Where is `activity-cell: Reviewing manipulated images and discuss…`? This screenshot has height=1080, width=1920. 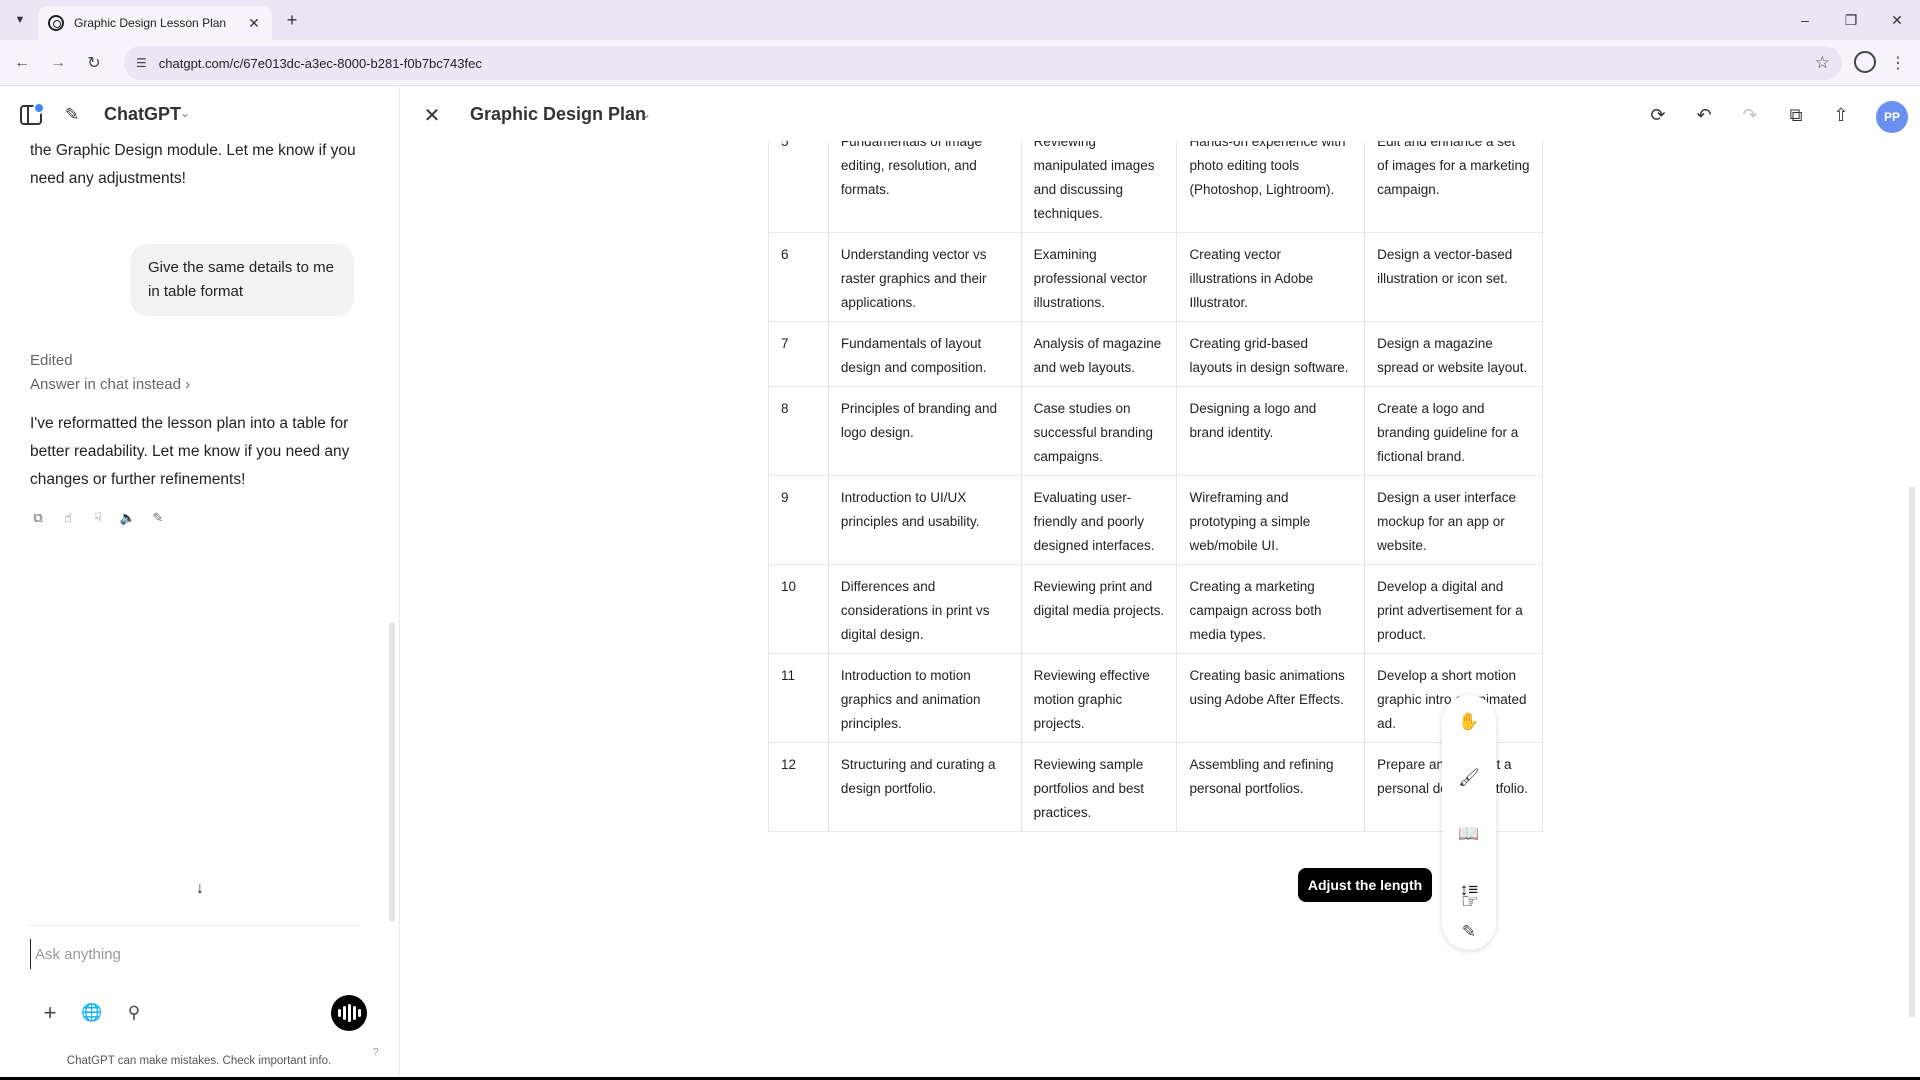 activity-cell: Reviewing manipulated images and discuss… is located at coordinates (1099, 187).